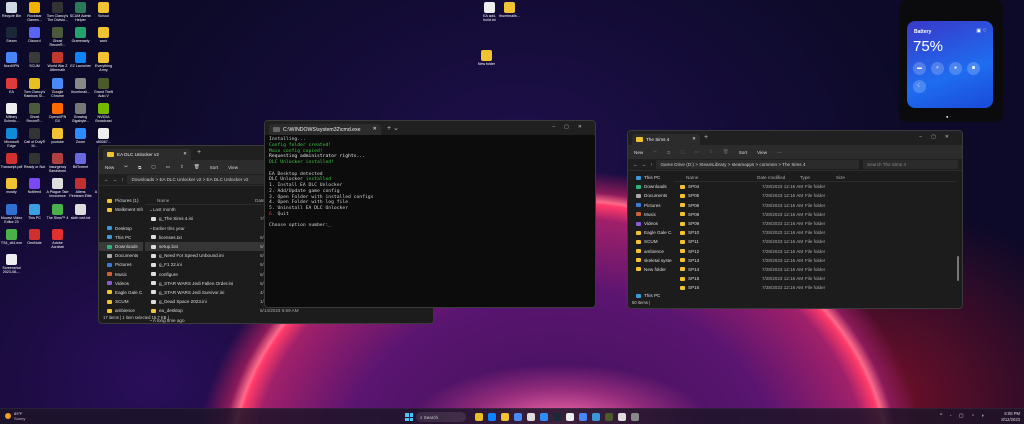  Describe the element at coordinates (11, 34) in the screenshot. I see `desktop-icon: Steam` at that location.